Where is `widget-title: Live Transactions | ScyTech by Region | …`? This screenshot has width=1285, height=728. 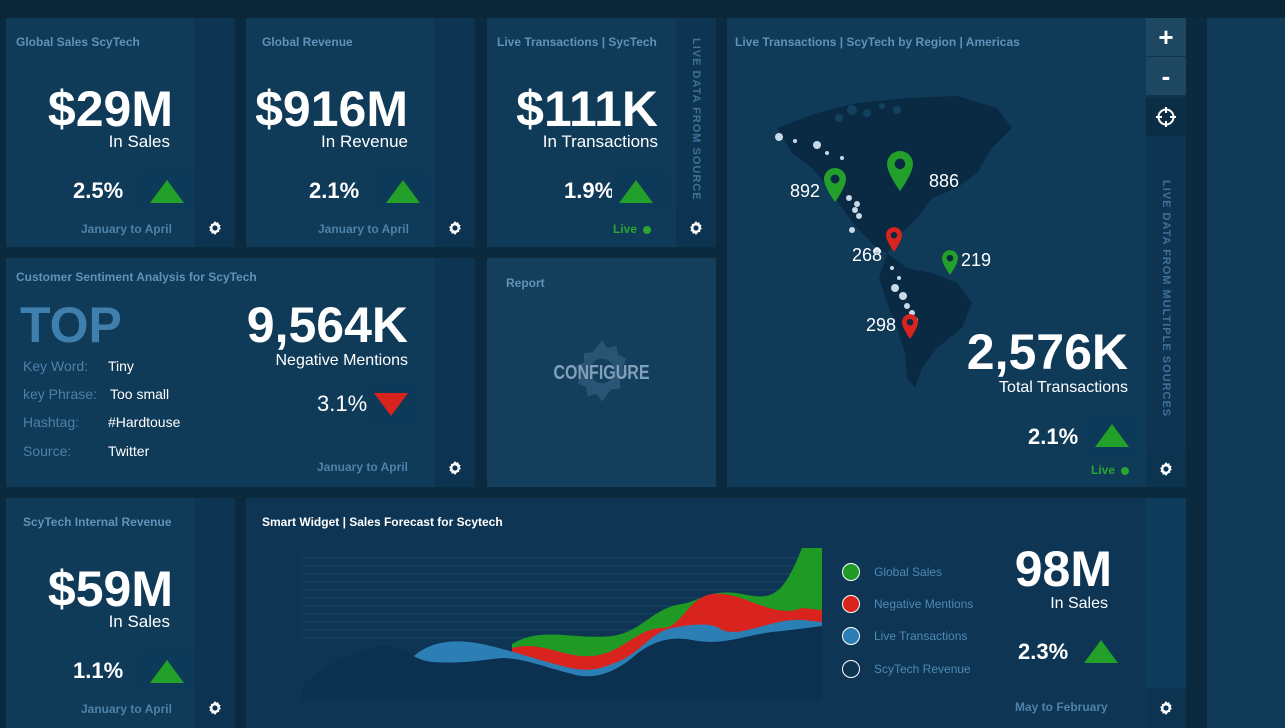
widget-title: Live Transactions | ScyTech by Region | … is located at coordinates (877, 42).